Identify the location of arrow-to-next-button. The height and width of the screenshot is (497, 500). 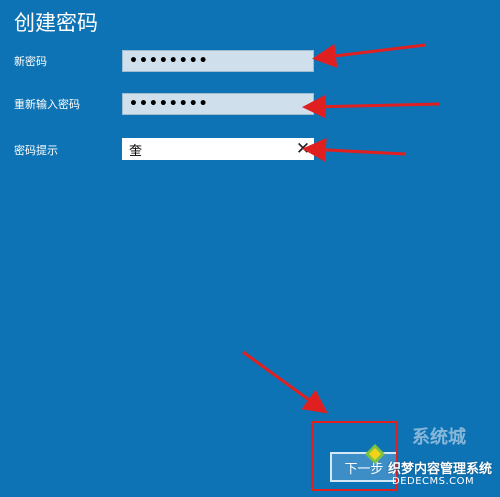
(285, 382).